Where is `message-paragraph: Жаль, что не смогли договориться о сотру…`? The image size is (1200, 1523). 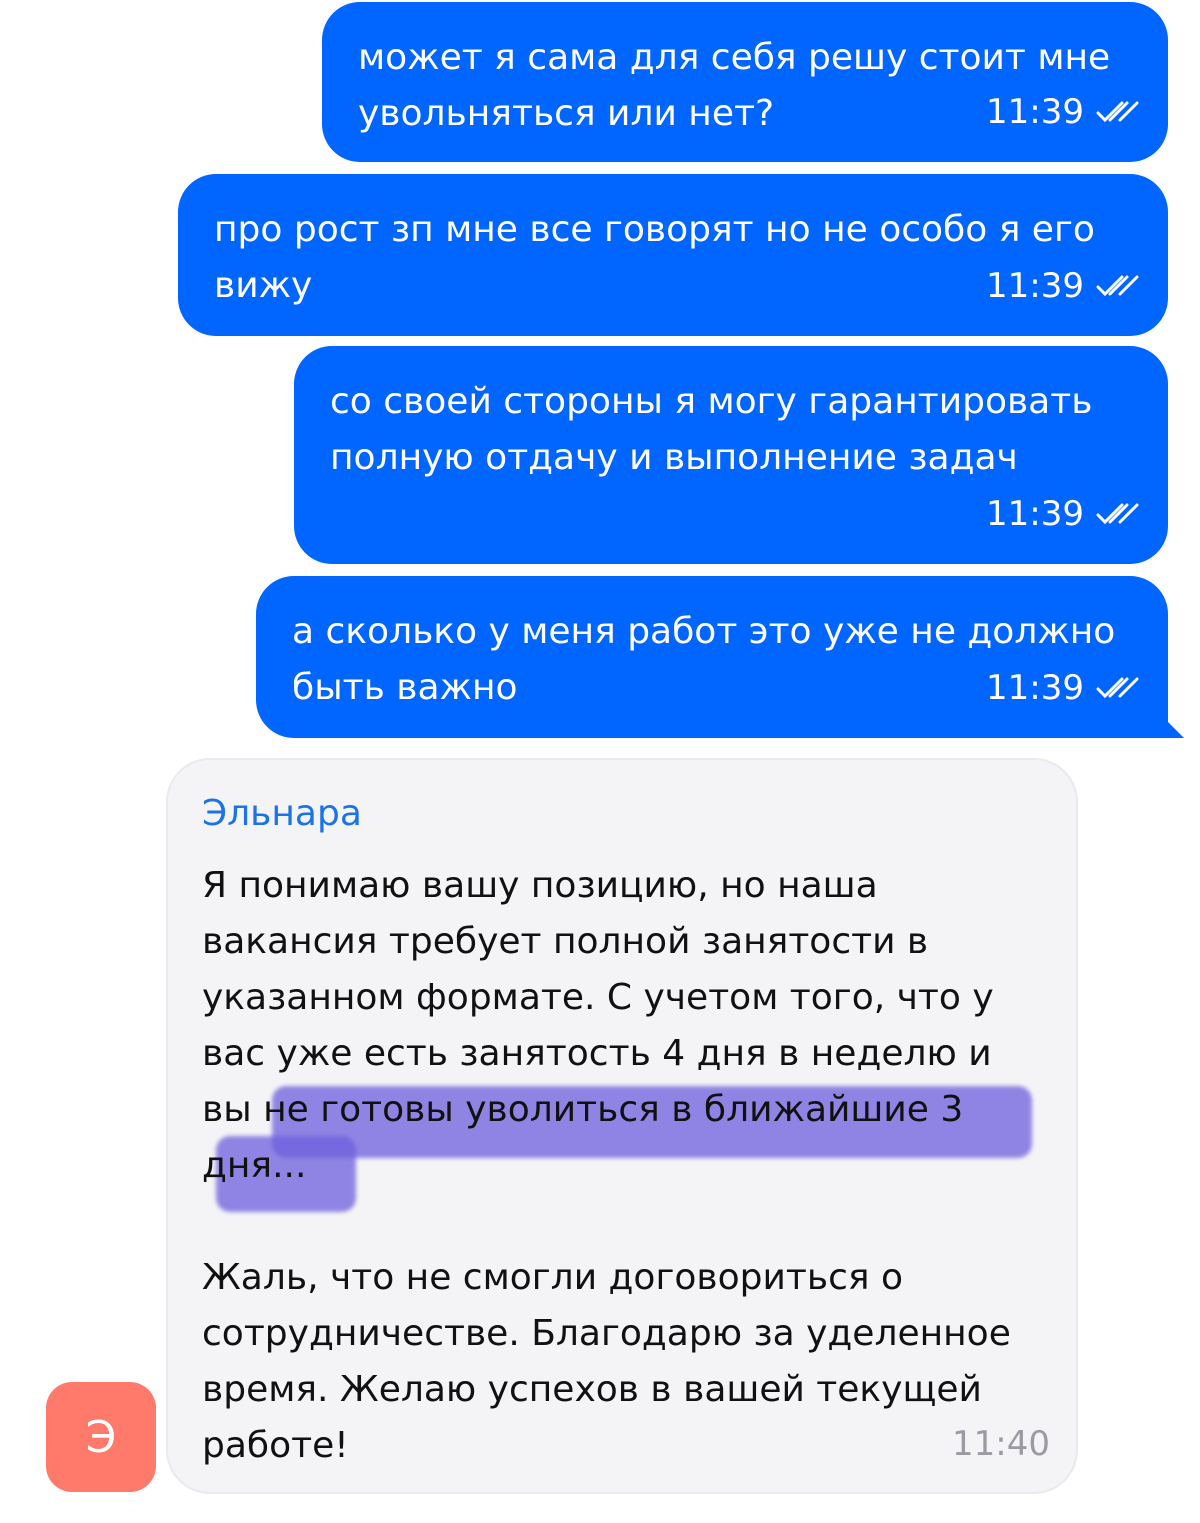
message-paragraph: Жаль, что не смогли договориться о сотру… is located at coordinates (624, 1362).